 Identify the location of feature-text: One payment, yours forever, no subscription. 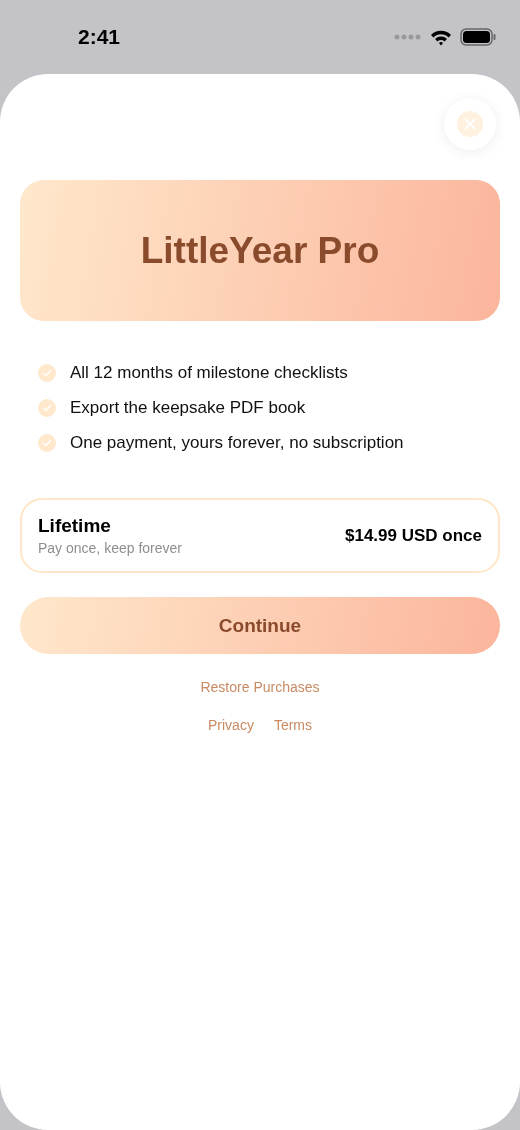
(237, 443).